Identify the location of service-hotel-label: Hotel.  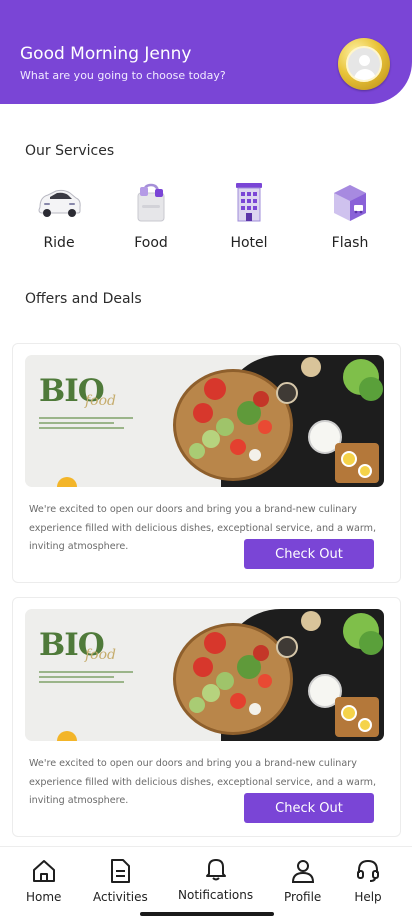
(249, 243).